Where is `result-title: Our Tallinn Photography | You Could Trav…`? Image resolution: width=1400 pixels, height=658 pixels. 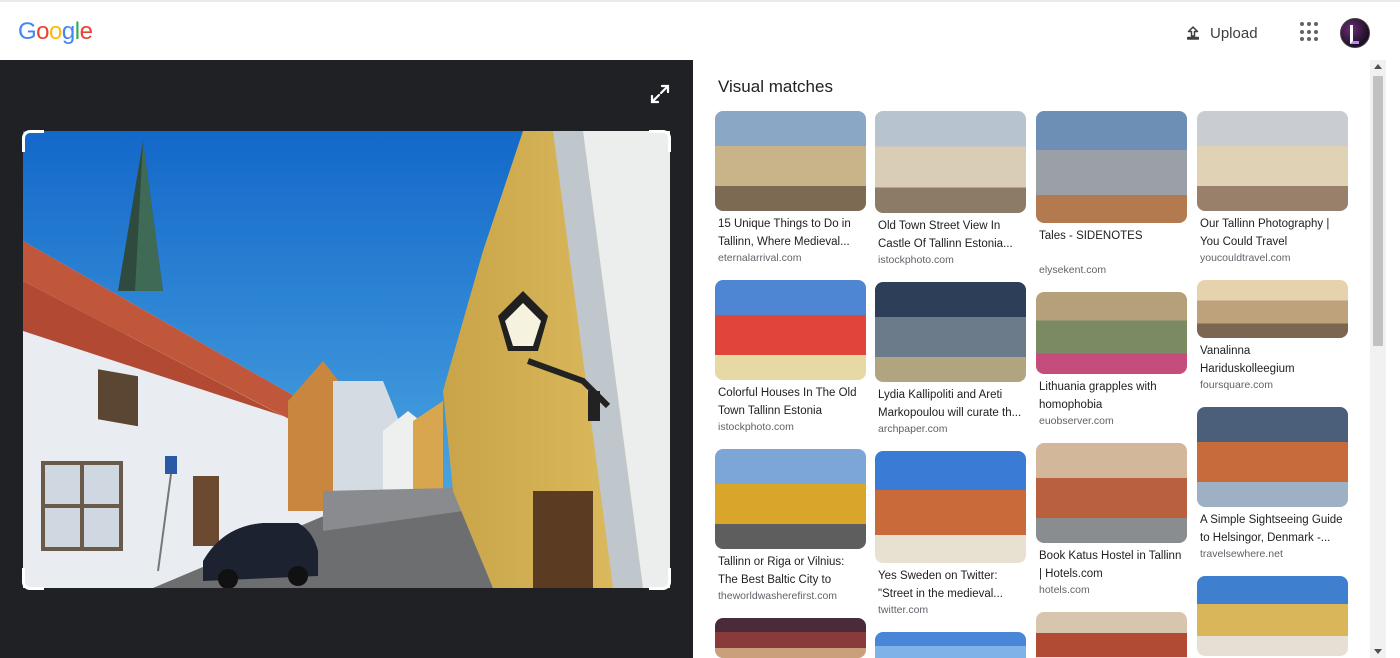 result-title: Our Tallinn Photography | You Could Trav… is located at coordinates (1272, 233).